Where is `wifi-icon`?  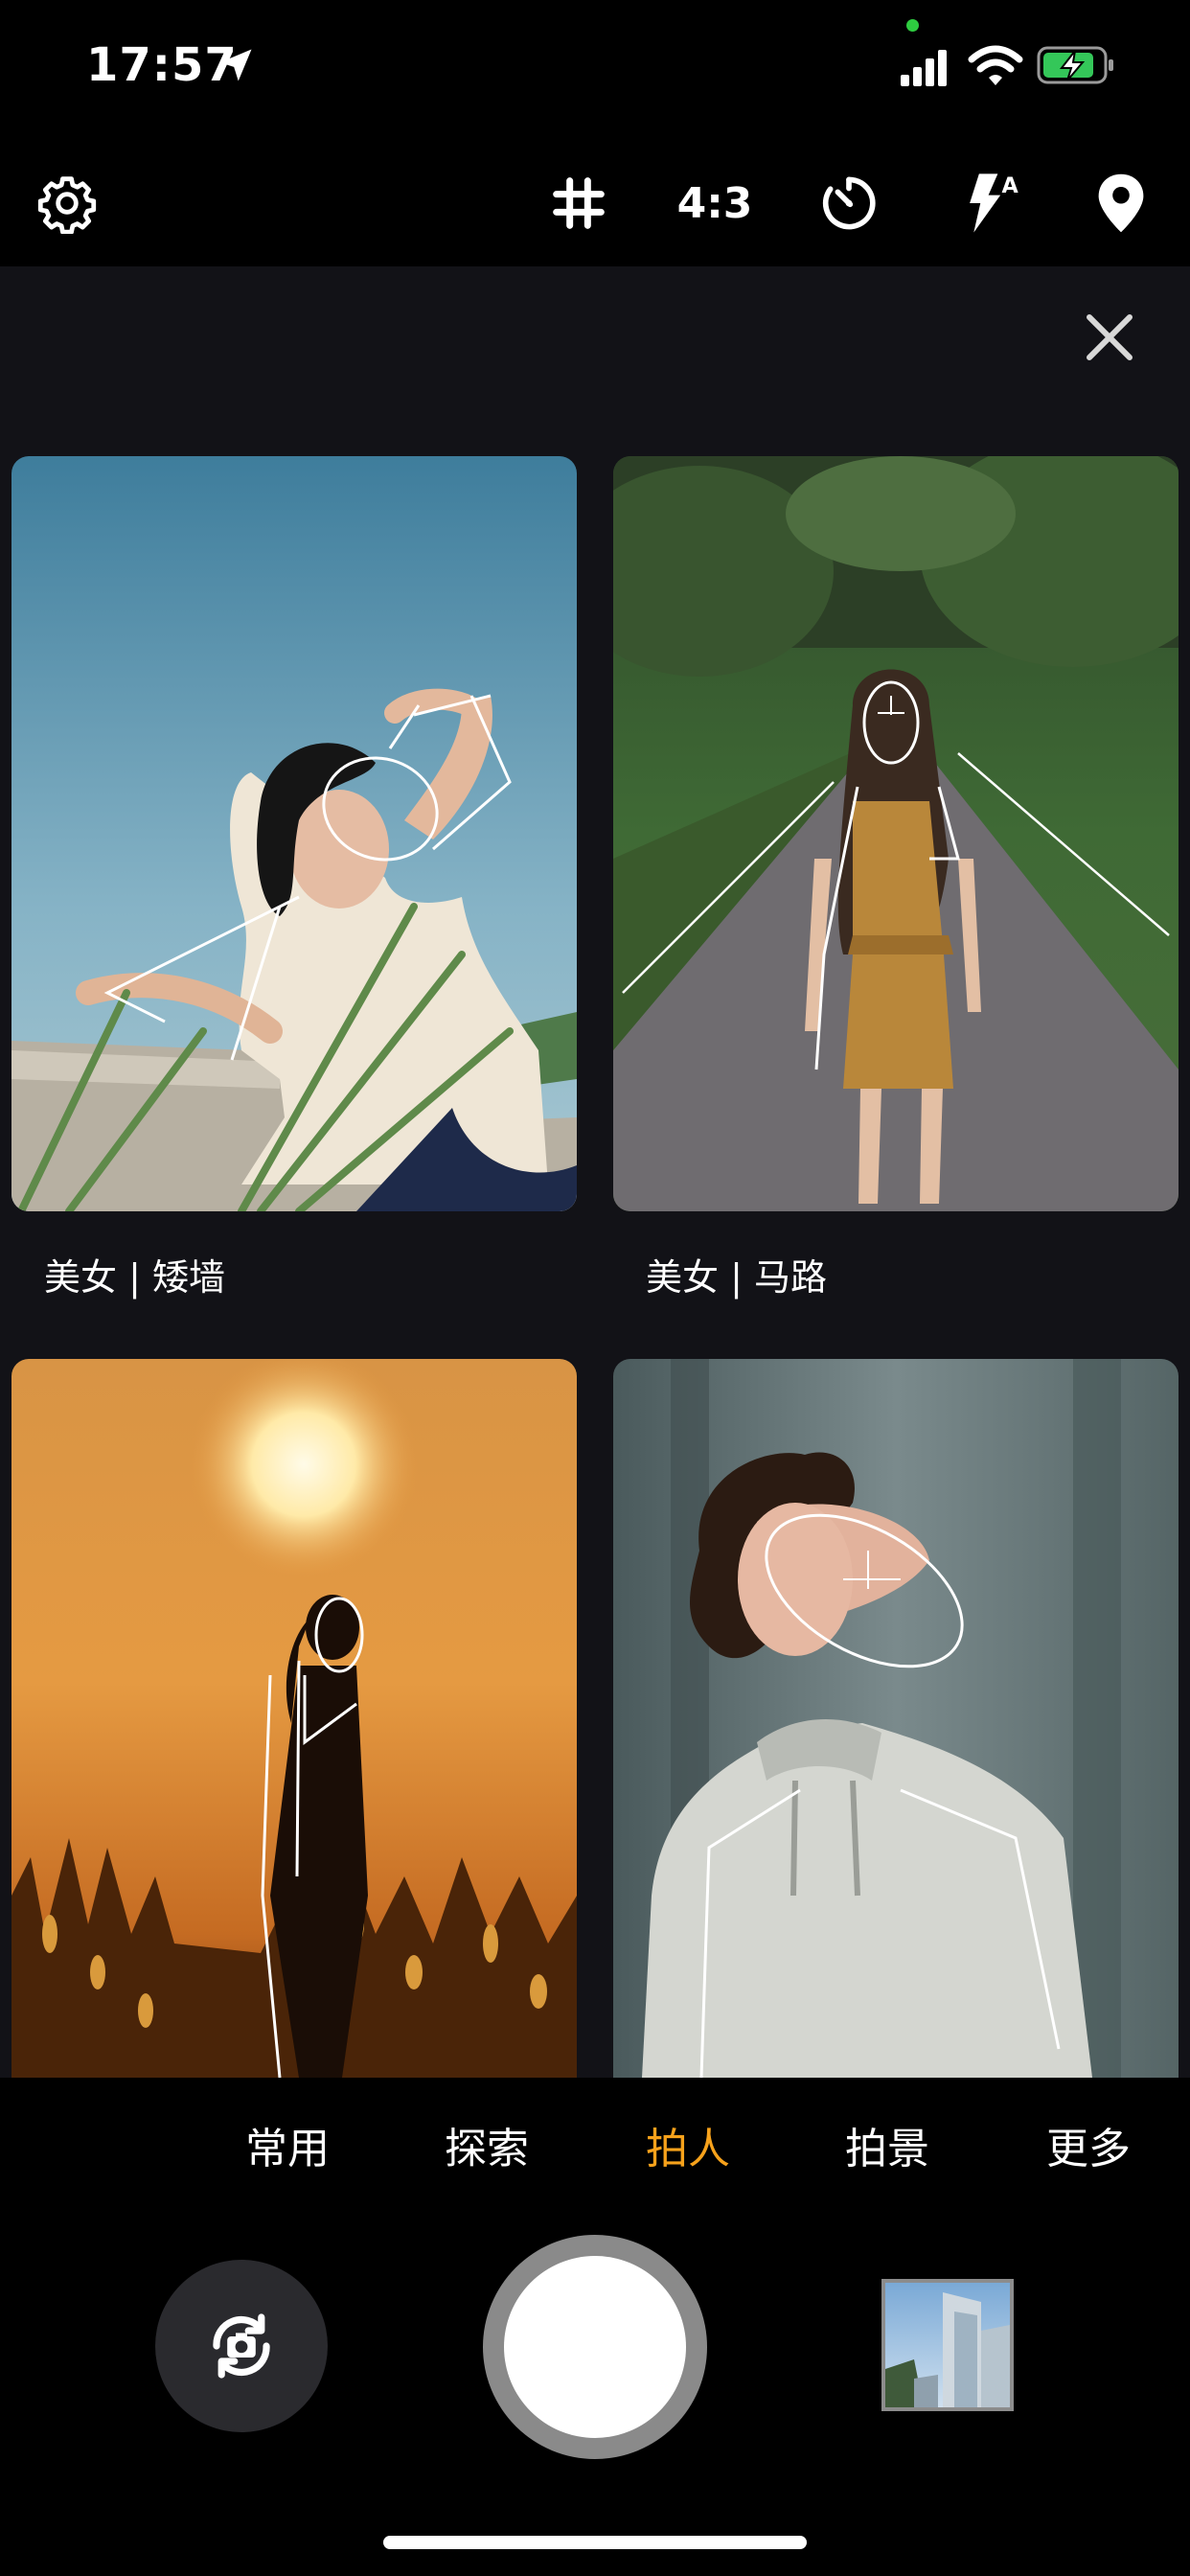 wifi-icon is located at coordinates (996, 65).